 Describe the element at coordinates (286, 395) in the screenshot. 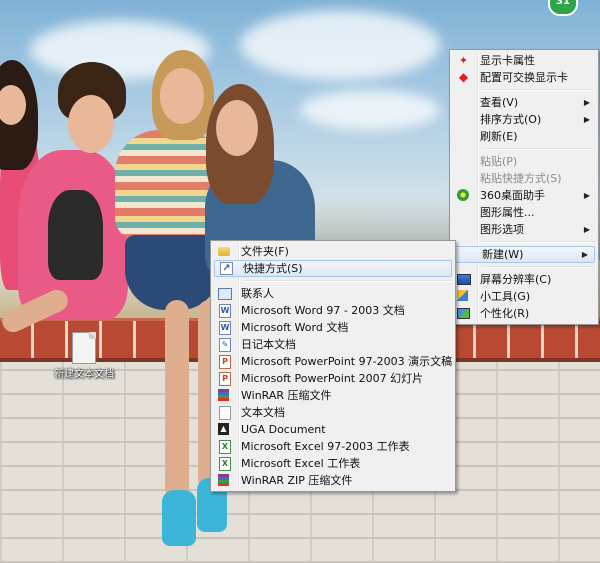

I see `menu-item-label: WinRAR 压缩文件` at that location.